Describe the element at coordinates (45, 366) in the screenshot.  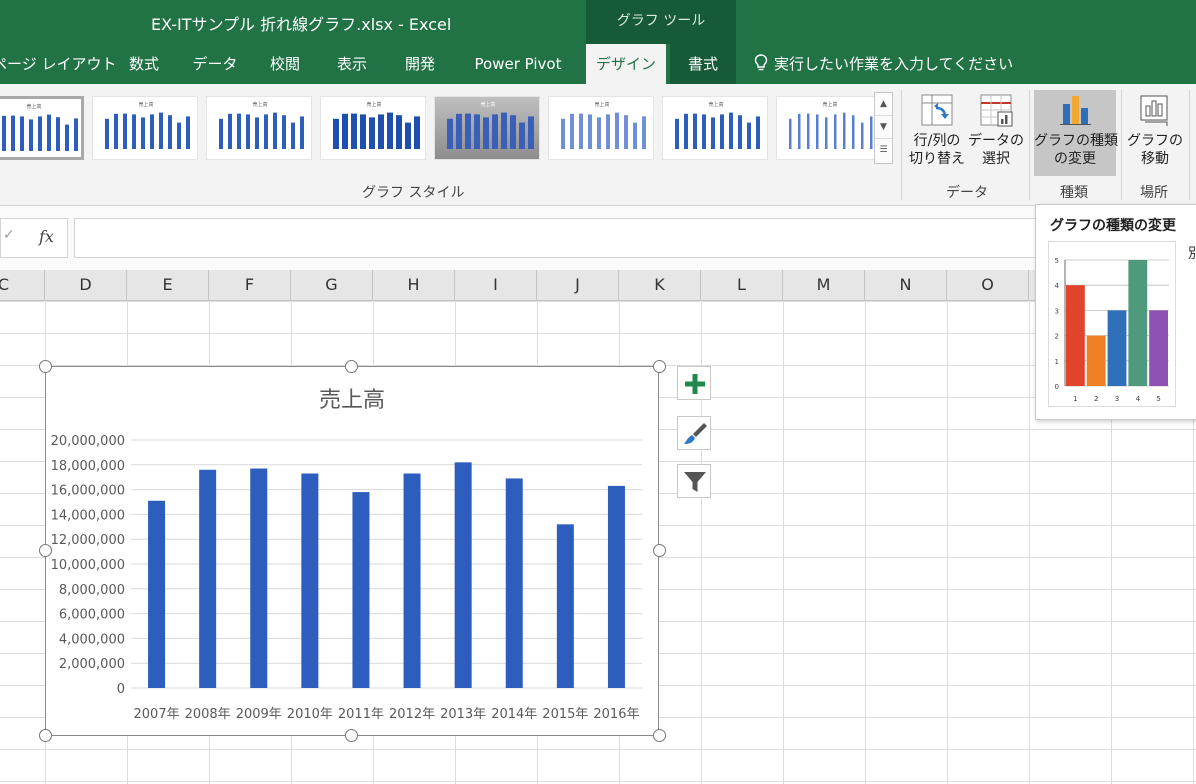
I see `resize-handle-top-left` at that location.